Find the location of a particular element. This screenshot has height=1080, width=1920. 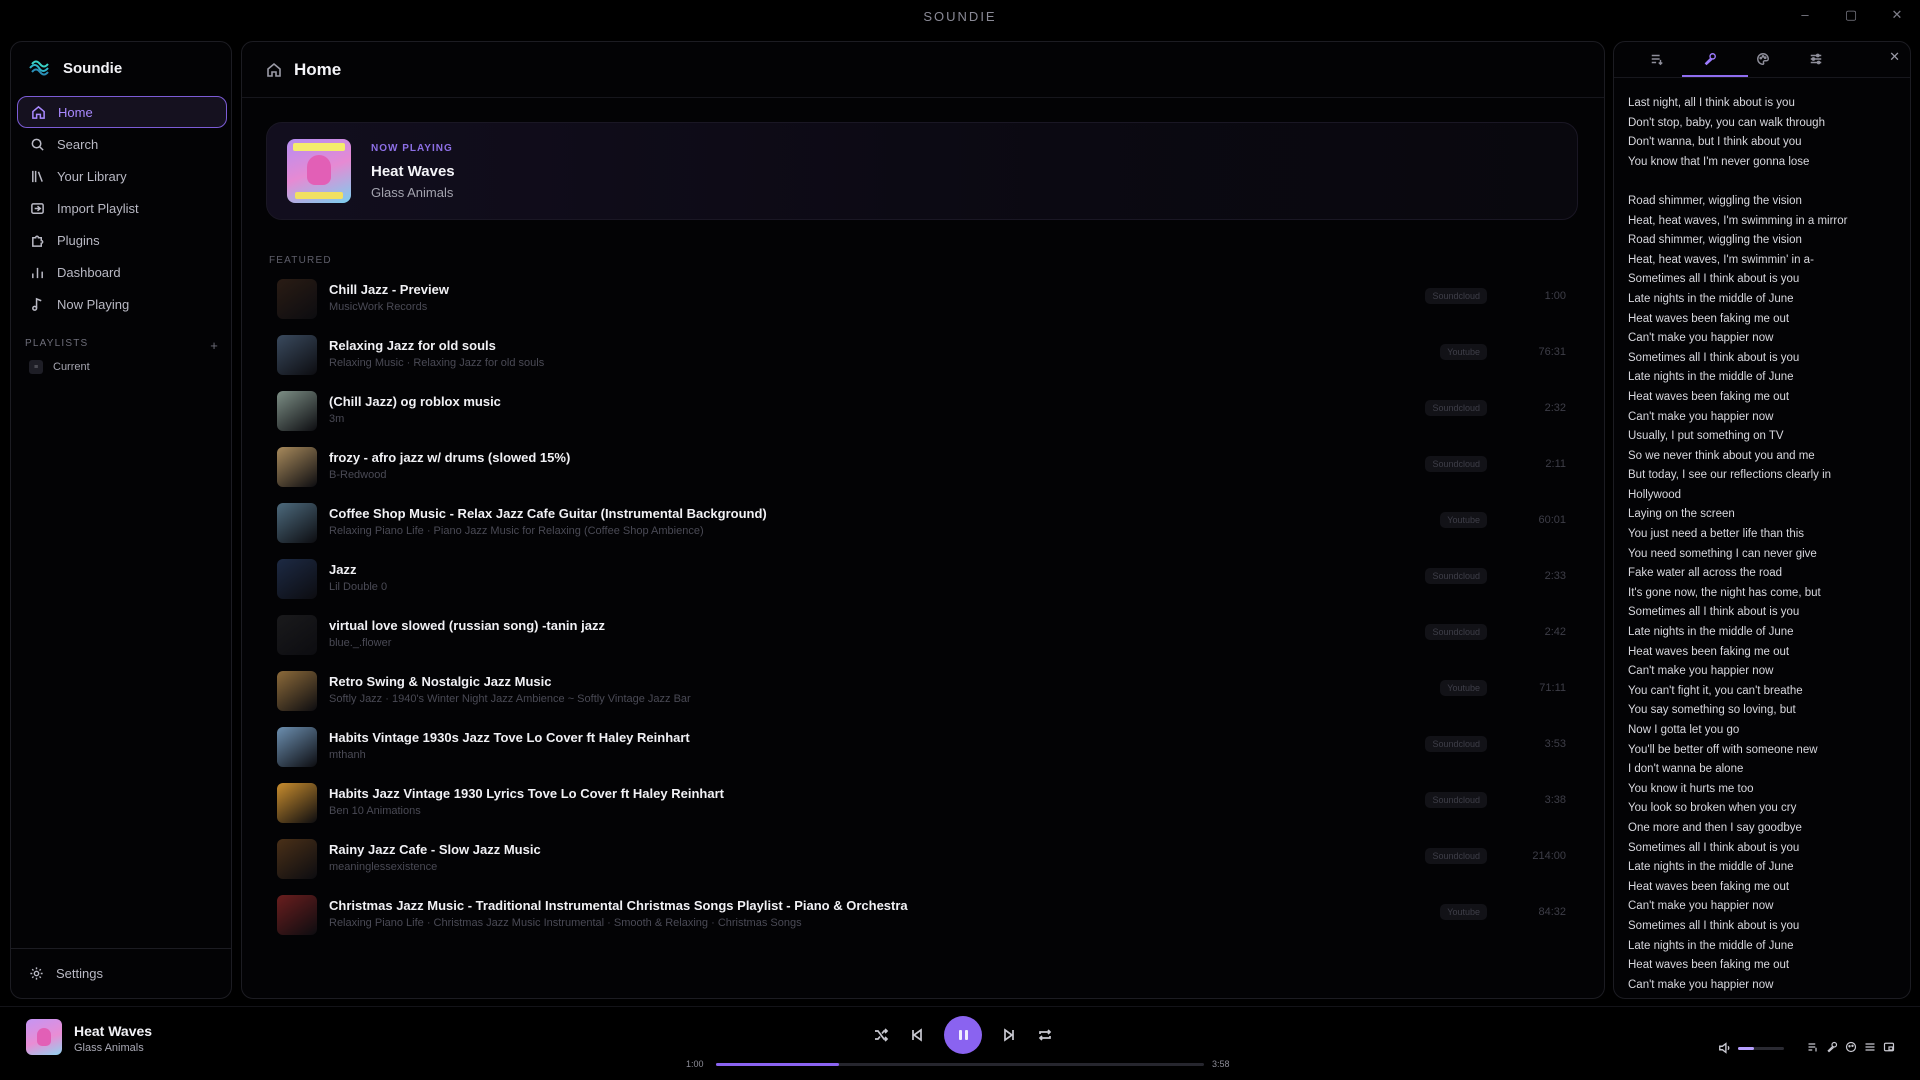

queue-icon is located at coordinates (1657, 60).